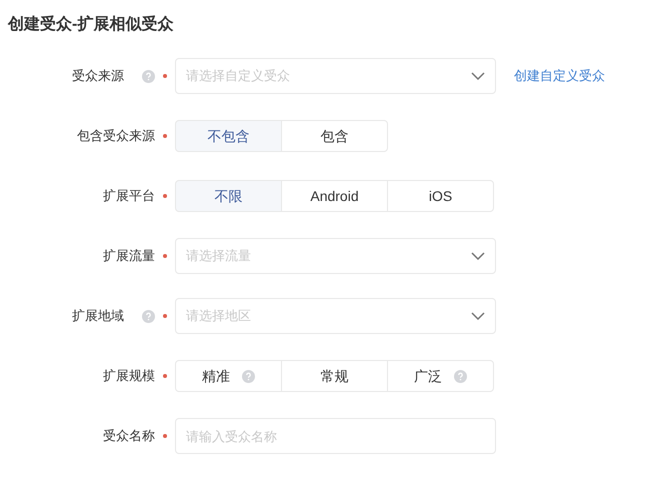 This screenshot has width=646, height=482. I want to click on segment-option: 广泛, so click(440, 376).